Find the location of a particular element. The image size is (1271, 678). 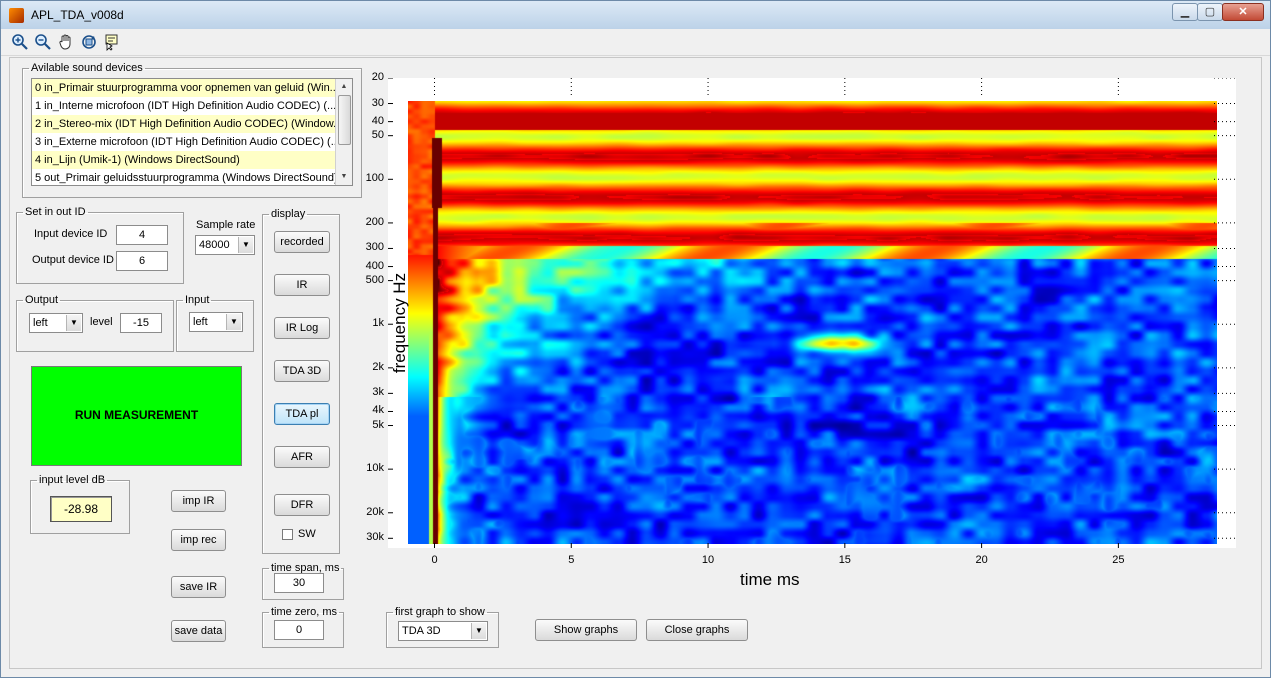

input-channel-value: left is located at coordinates (200, 322).